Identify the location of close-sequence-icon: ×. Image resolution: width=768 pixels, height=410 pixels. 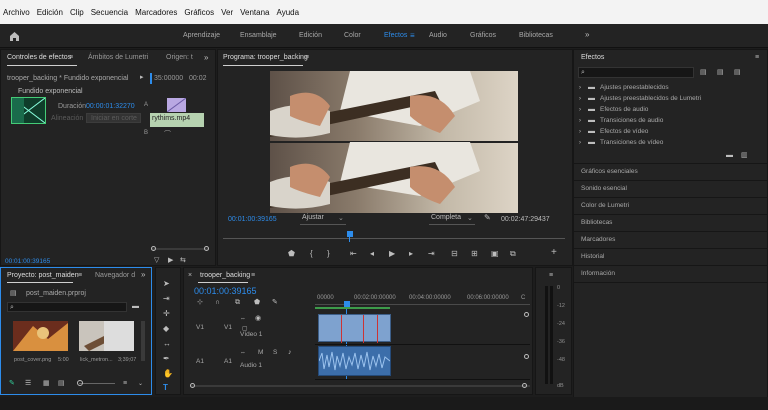
(190, 276).